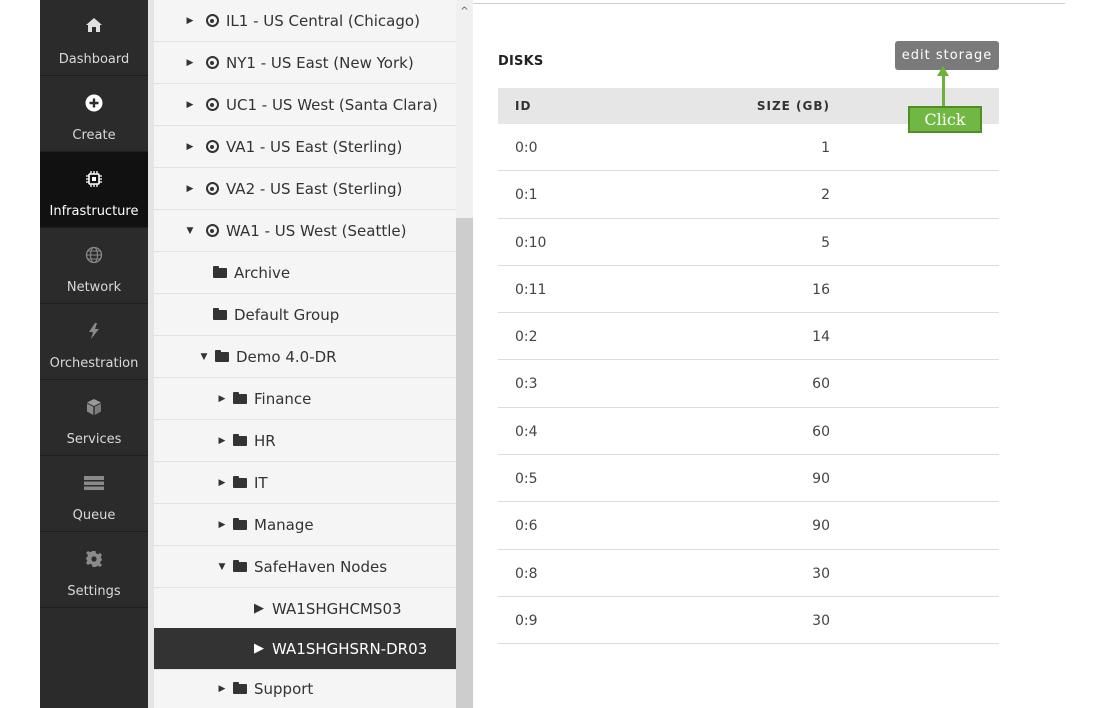 This screenshot has width=1104, height=708. Describe the element at coordinates (94, 363) in the screenshot. I see `nav-label: Orchestration` at that location.